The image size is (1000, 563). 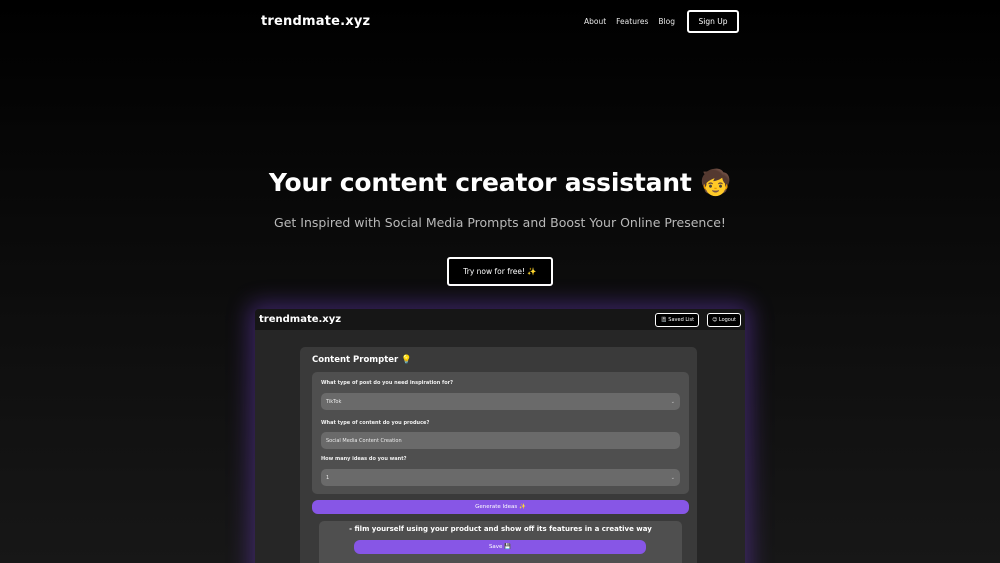 I want to click on nav-link-about: About, so click(x=595, y=21).